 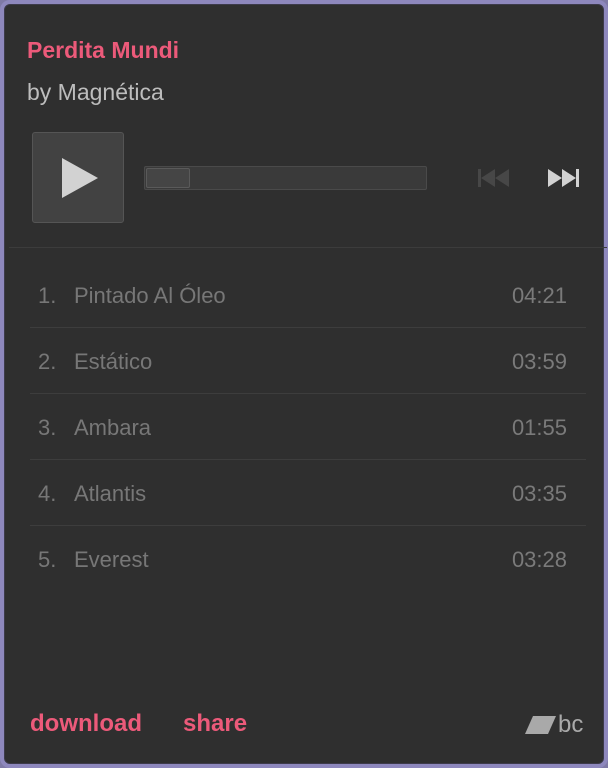 I want to click on previous-track-icon, so click(x=493, y=178).